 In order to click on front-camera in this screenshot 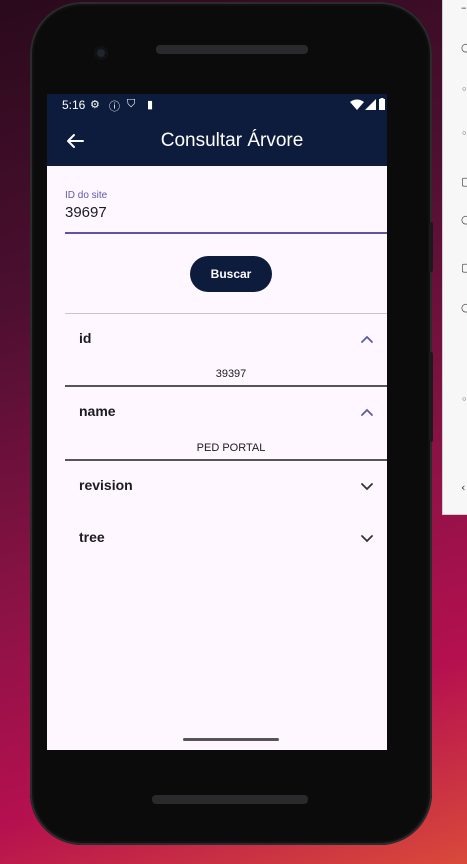, I will do `click(101, 53)`.